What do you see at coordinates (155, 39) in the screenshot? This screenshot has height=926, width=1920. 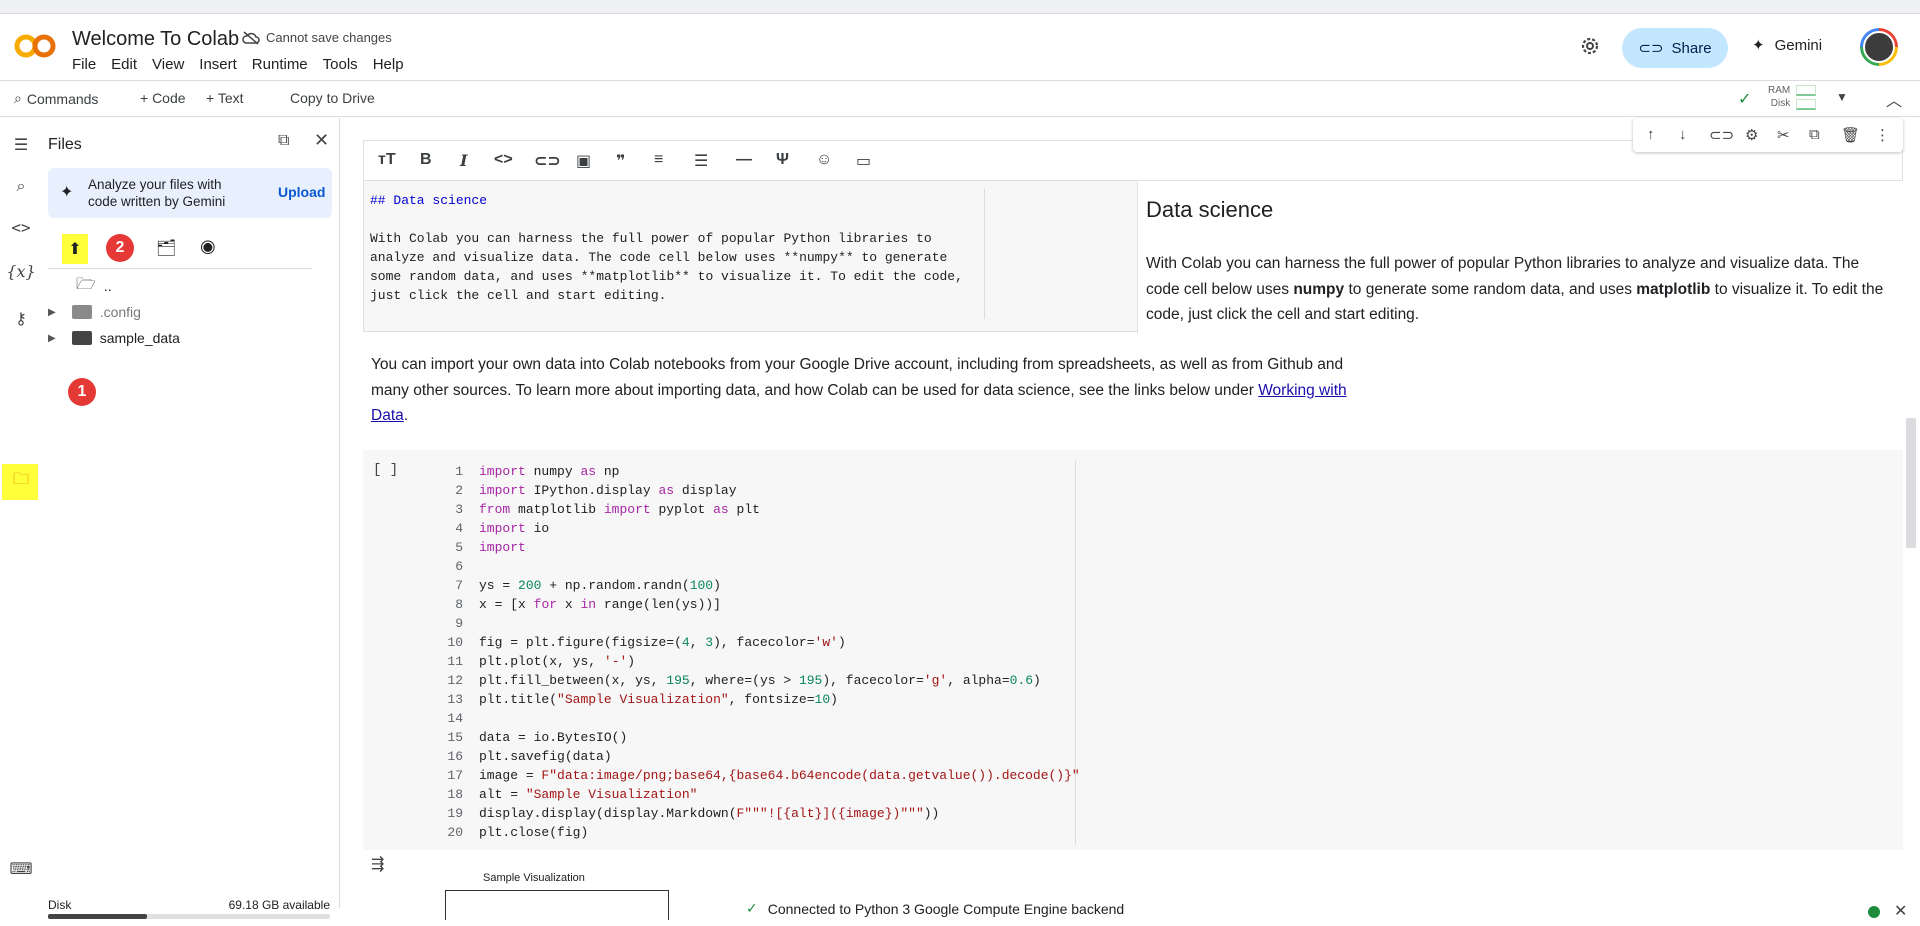 I see `notebook-title: Welcome To Colab` at bounding box center [155, 39].